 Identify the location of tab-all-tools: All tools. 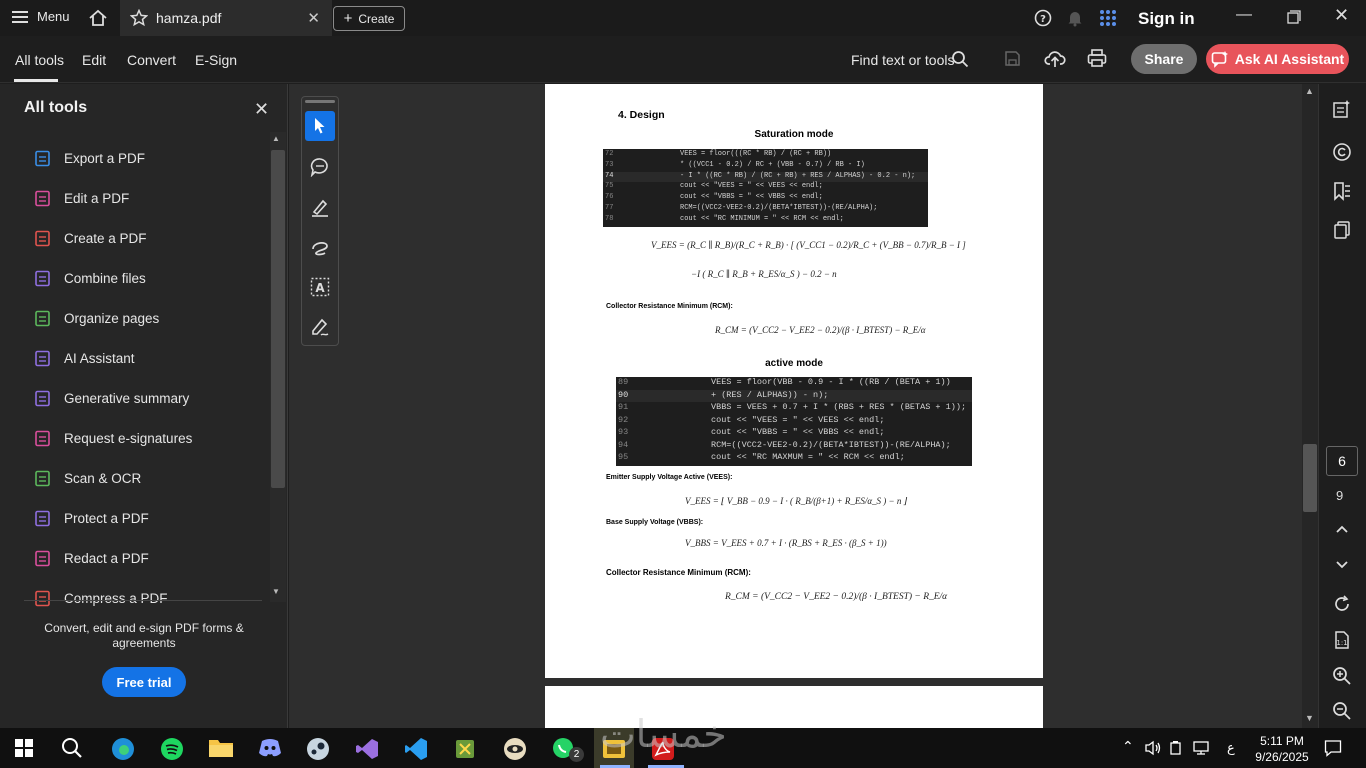
(39, 60).